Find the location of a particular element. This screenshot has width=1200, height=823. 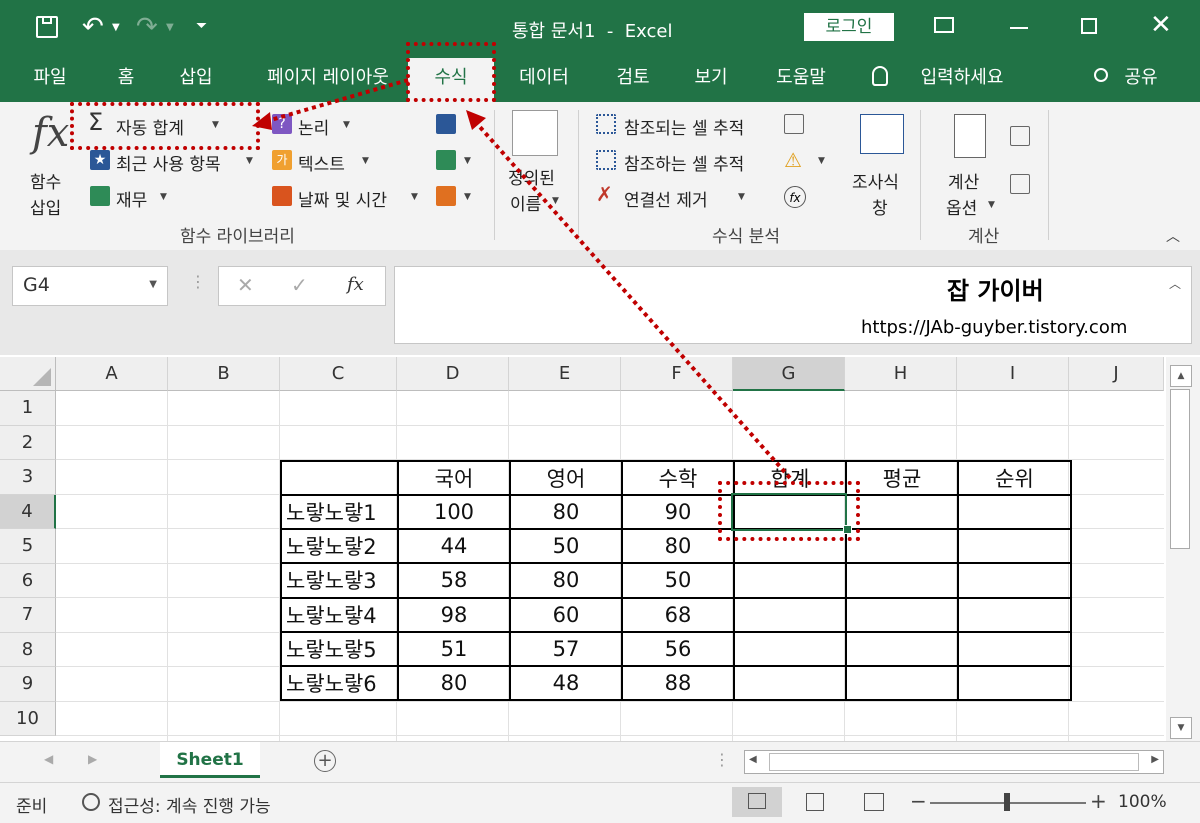

sheet-tab-sheet1: Sheet1 is located at coordinates (210, 760).